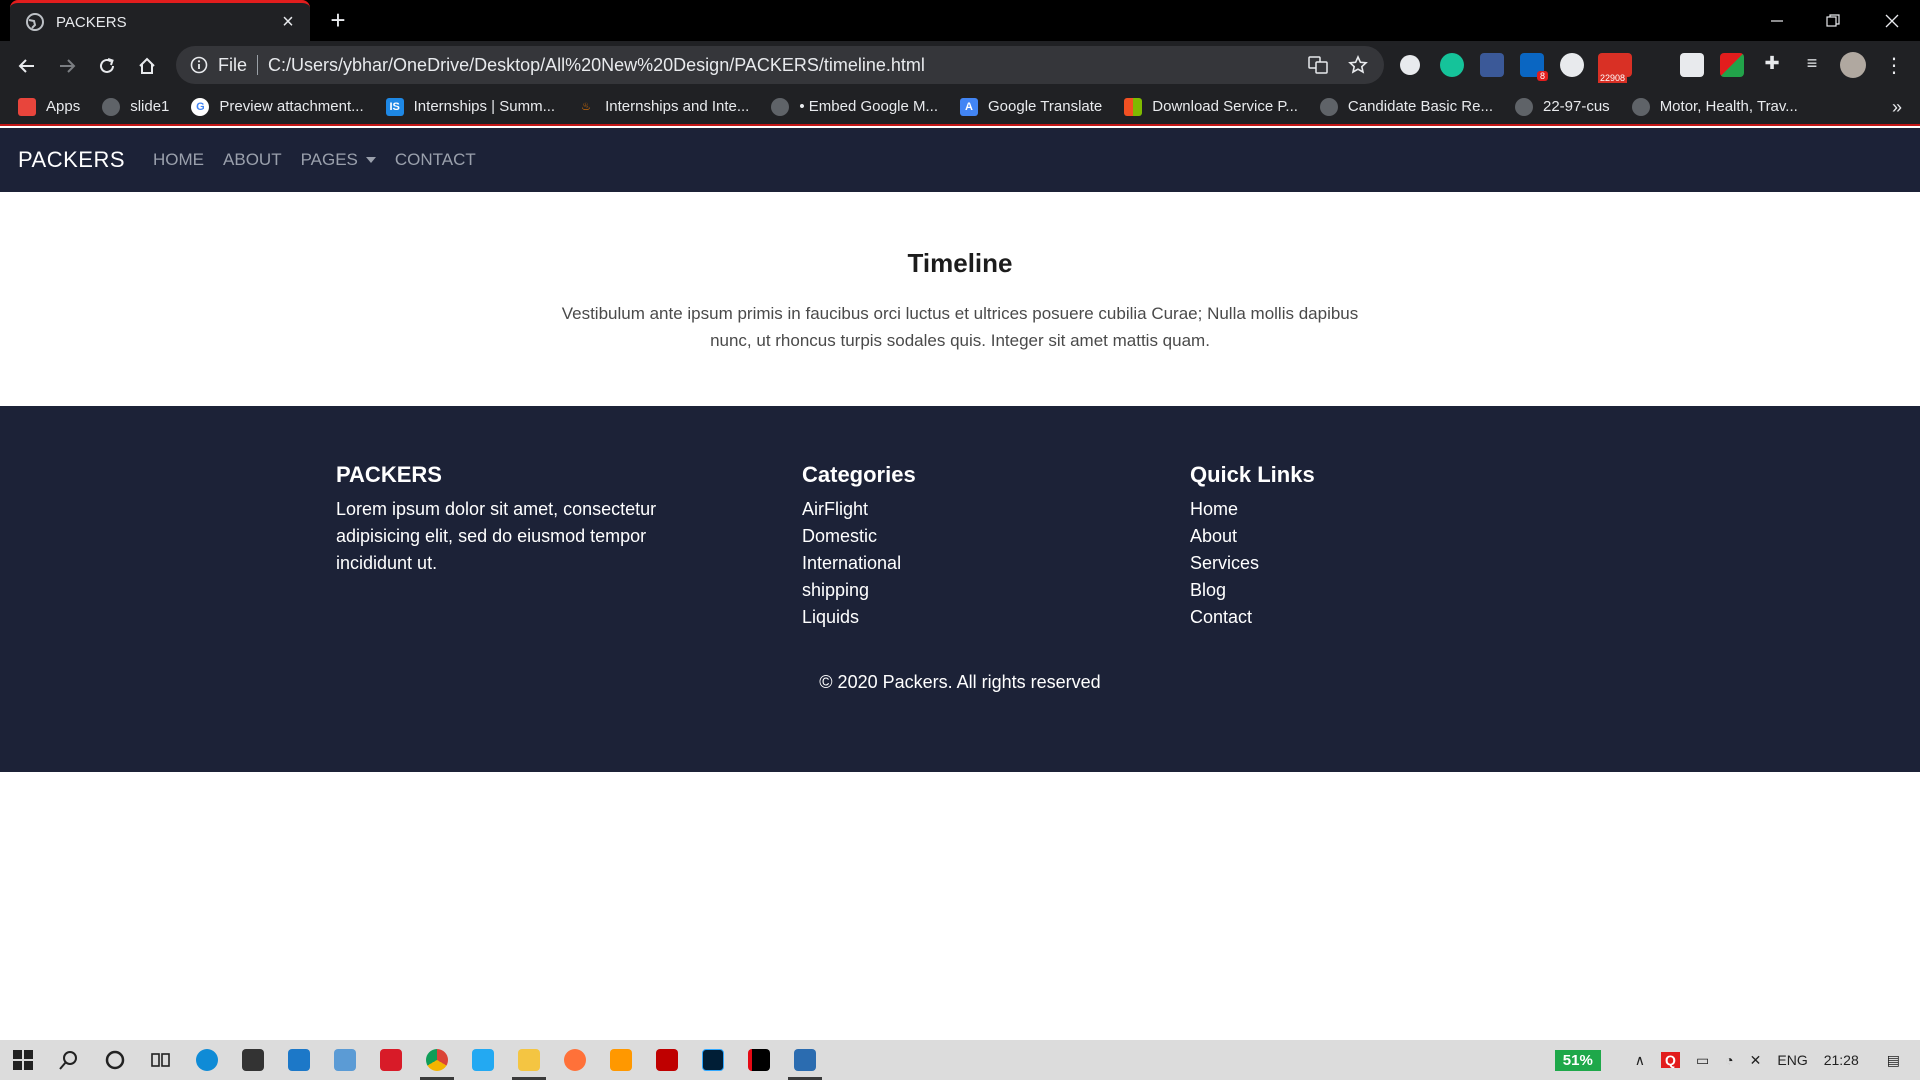  I want to click on camera-icon, so click(1692, 65).